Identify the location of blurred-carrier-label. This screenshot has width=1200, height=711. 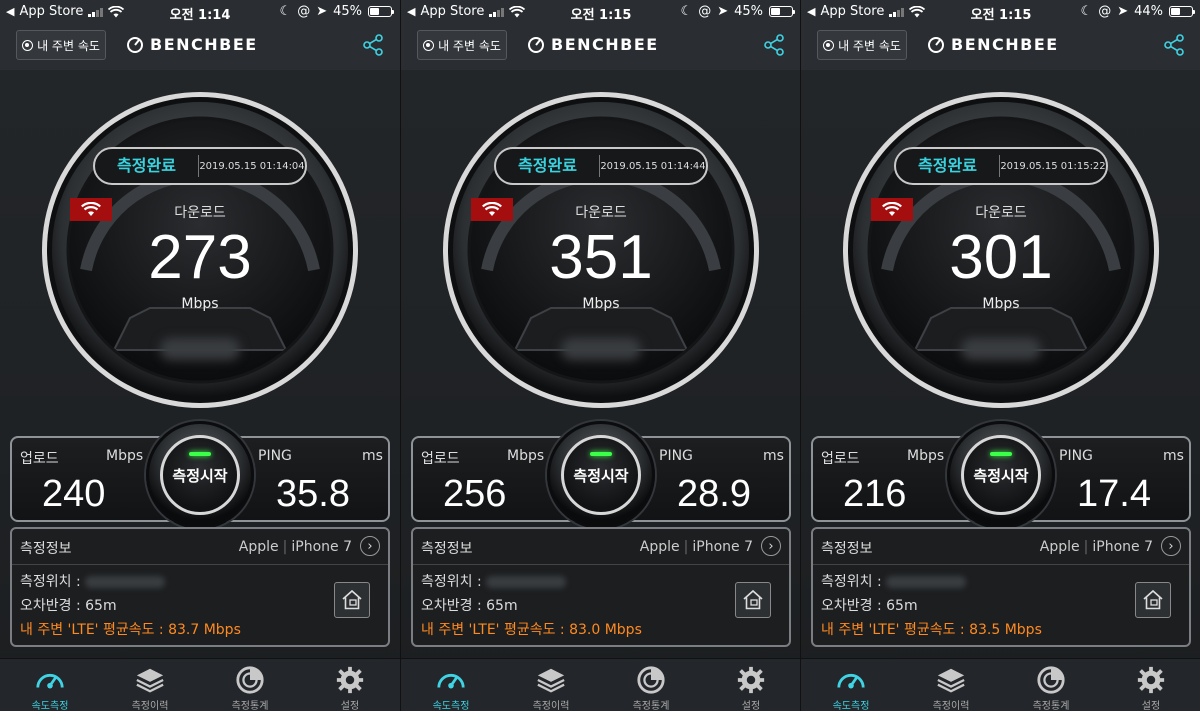
(200, 349).